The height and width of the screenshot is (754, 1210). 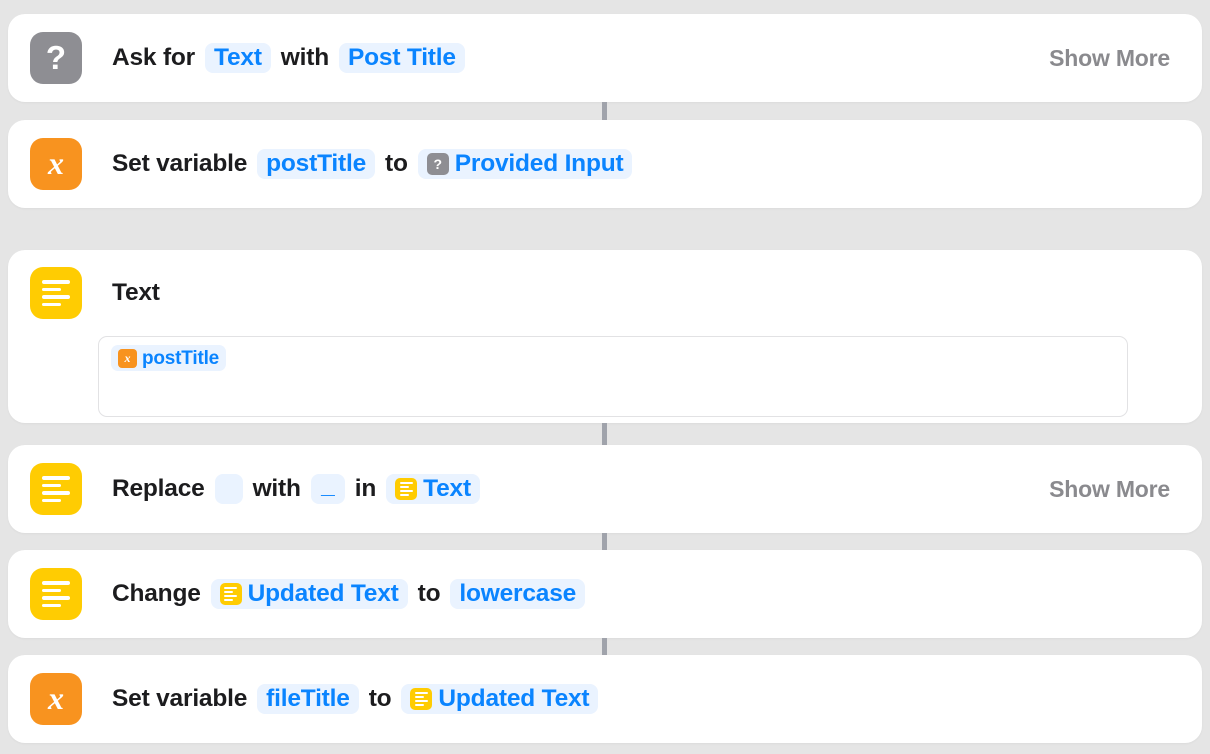 I want to click on parameter-pill-updated-text: Updated Text, so click(x=500, y=699).